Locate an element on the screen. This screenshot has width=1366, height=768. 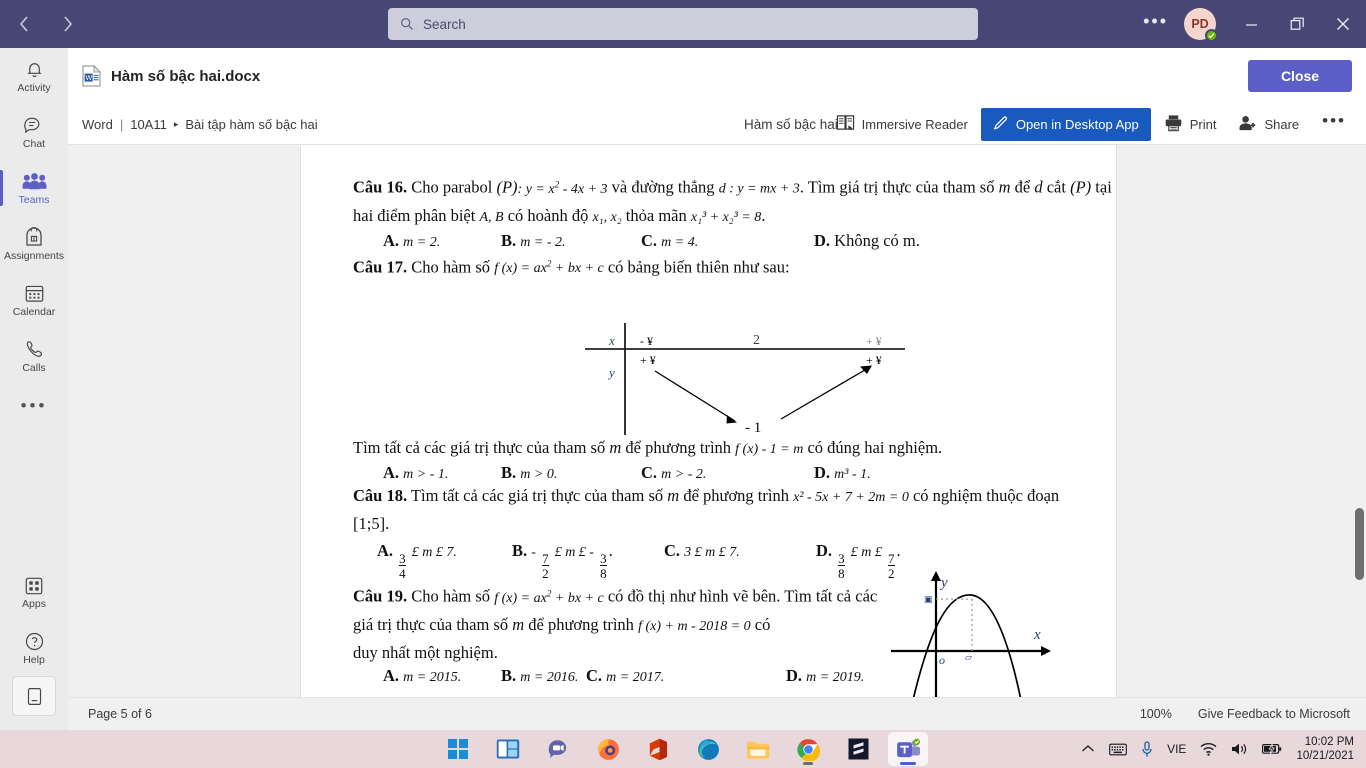
answer-option-b: B. m = 2016. is located at coordinates (543, 676).